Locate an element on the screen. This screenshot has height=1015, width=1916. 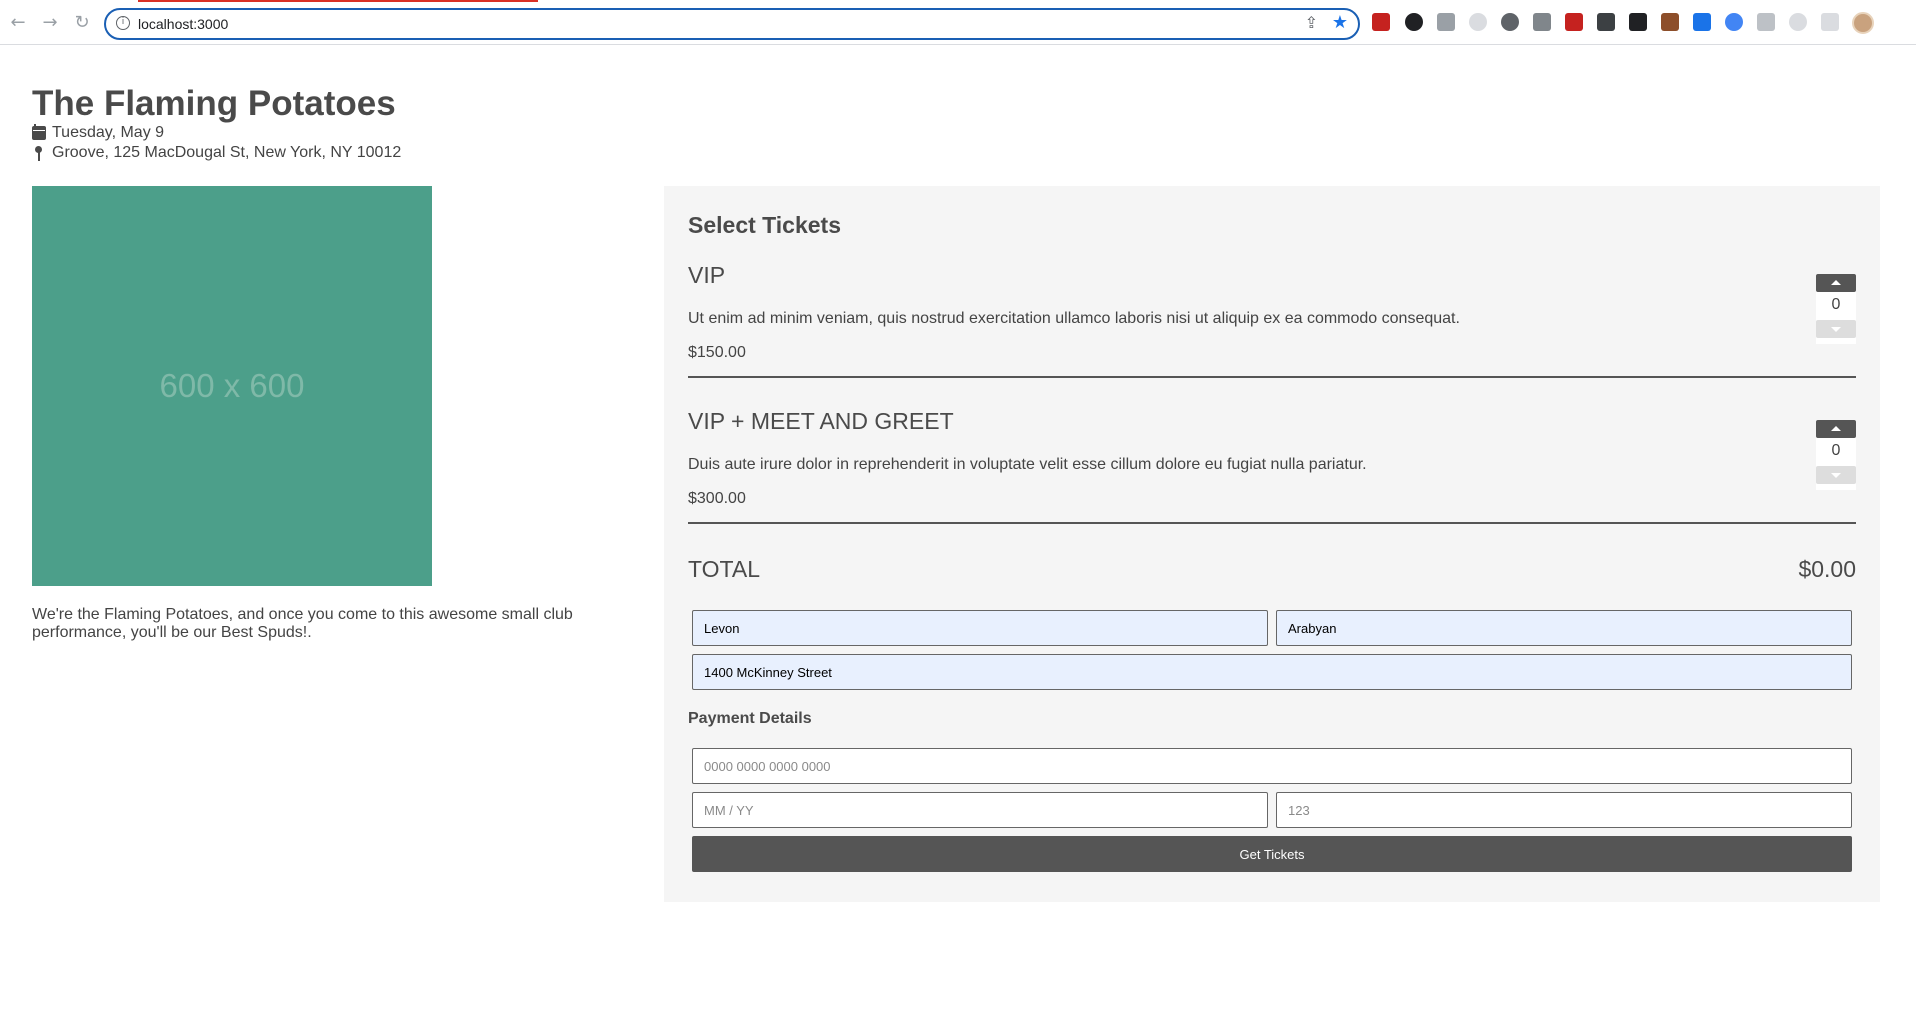
calendar-icon is located at coordinates (39, 132).